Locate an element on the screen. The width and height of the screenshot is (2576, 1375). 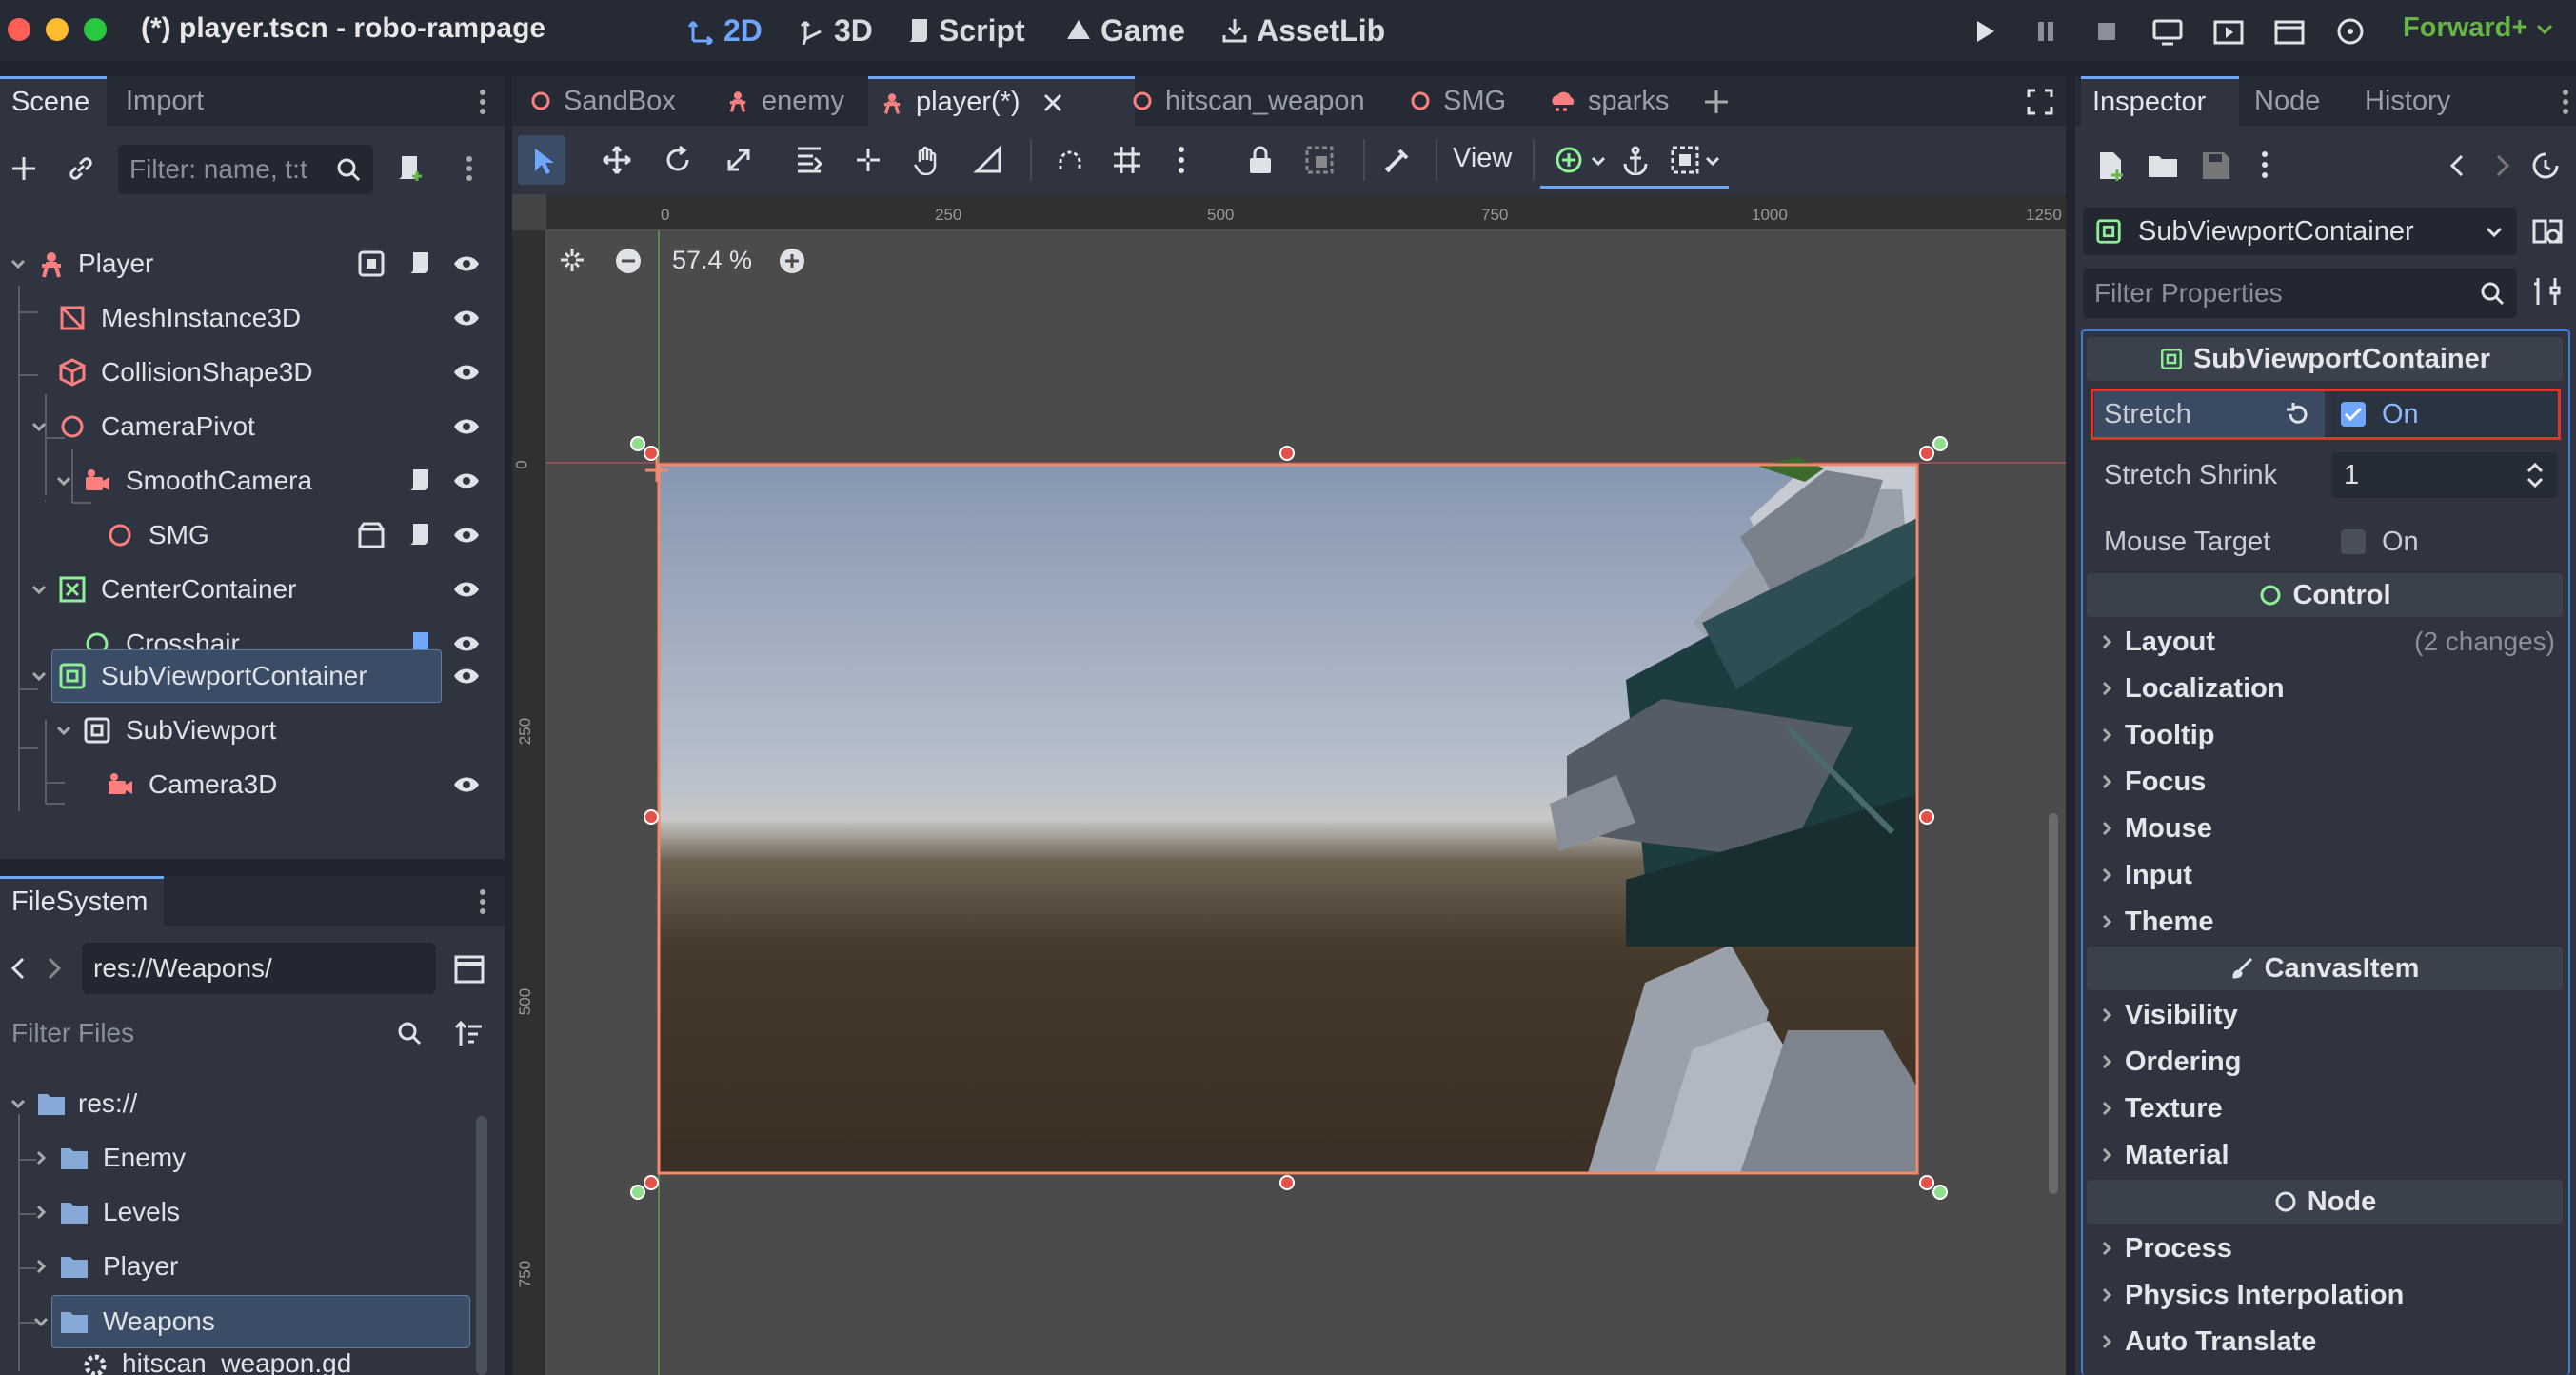
ruler-vertical: 0 250 500 750 is located at coordinates (529, 784).